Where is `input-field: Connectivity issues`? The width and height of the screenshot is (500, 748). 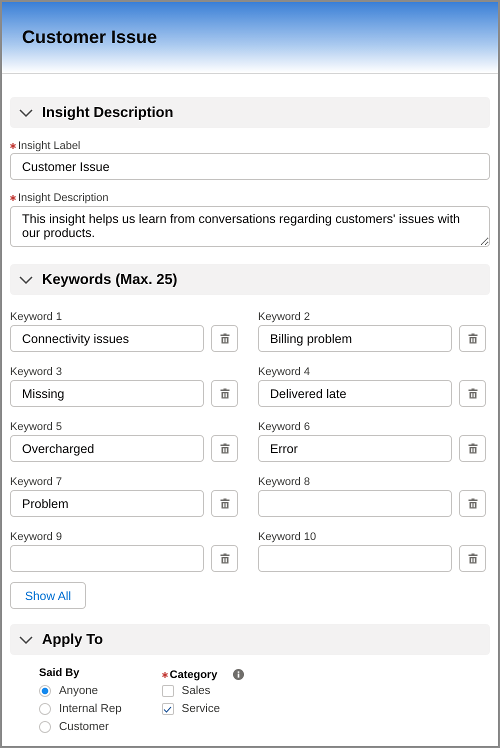 input-field: Connectivity issues is located at coordinates (107, 338).